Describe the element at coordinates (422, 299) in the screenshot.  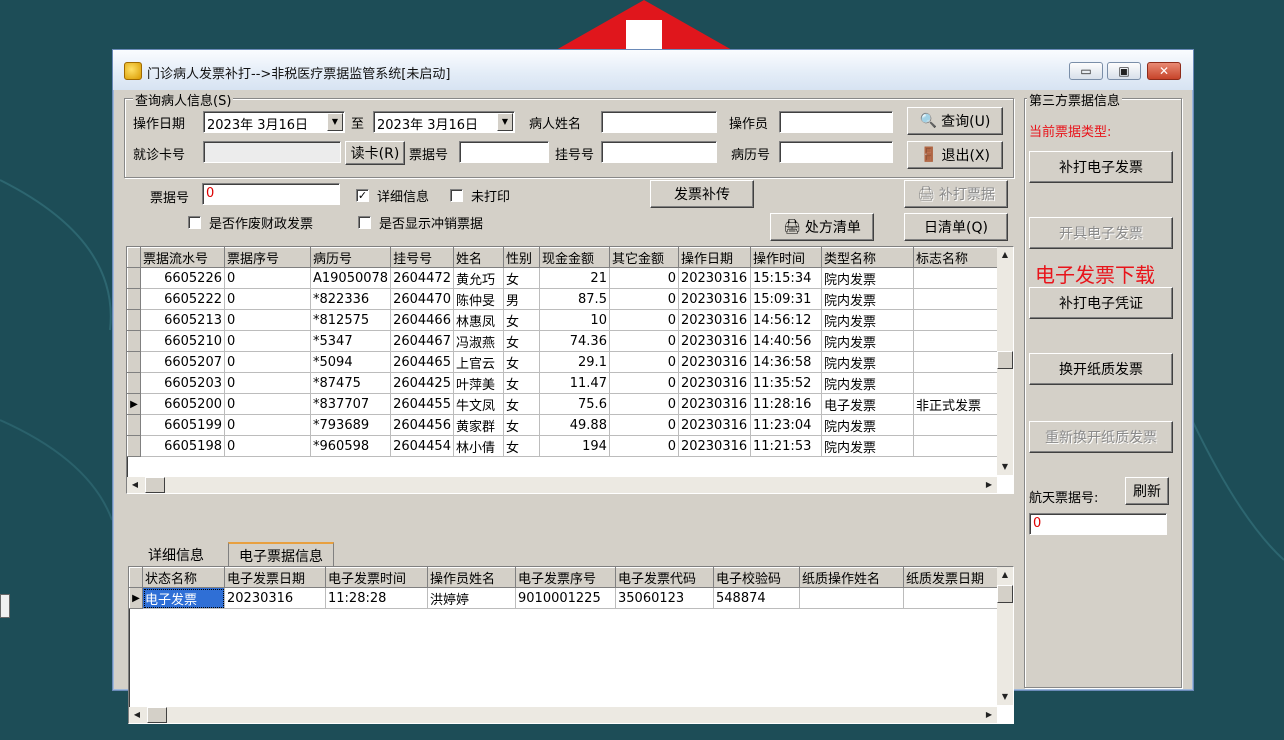
I see `table-cell: 2604470` at that location.